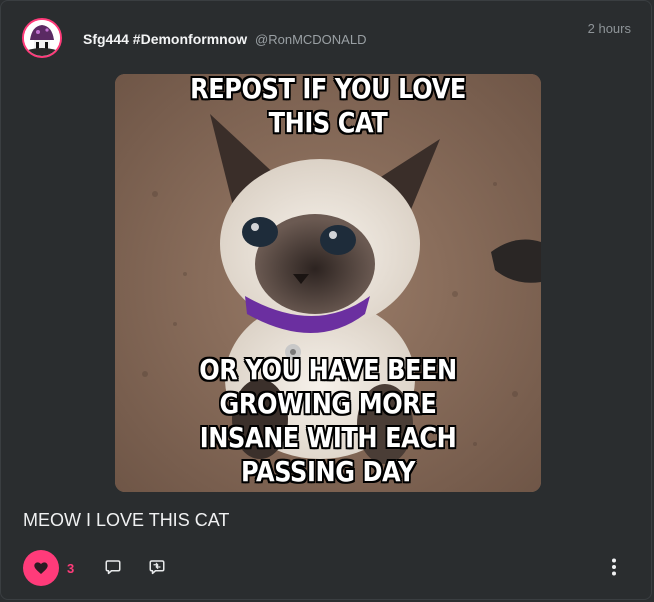 The image size is (654, 602). What do you see at coordinates (310, 39) in the screenshot?
I see `author-handle: @RonMCDONALD` at bounding box center [310, 39].